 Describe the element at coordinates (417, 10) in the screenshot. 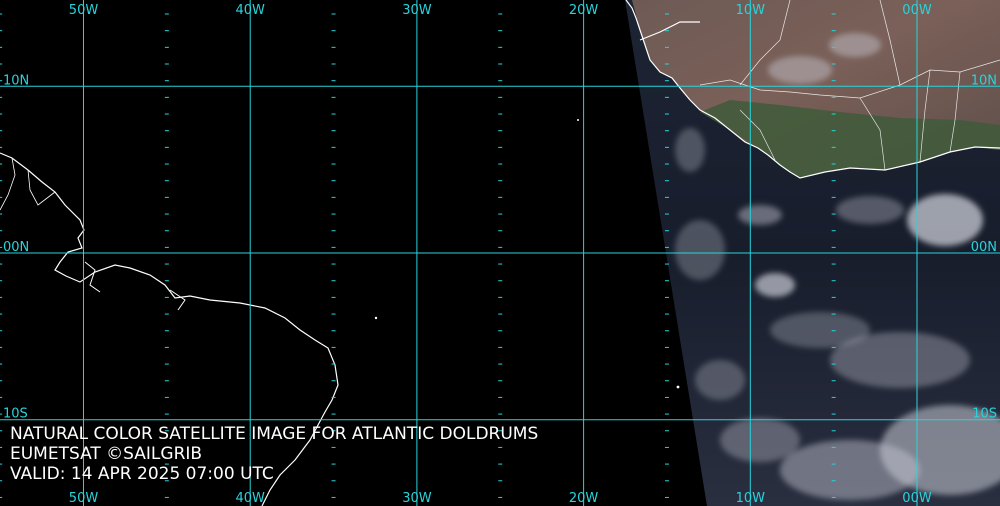

I see `longitude-label-top: 30W` at that location.